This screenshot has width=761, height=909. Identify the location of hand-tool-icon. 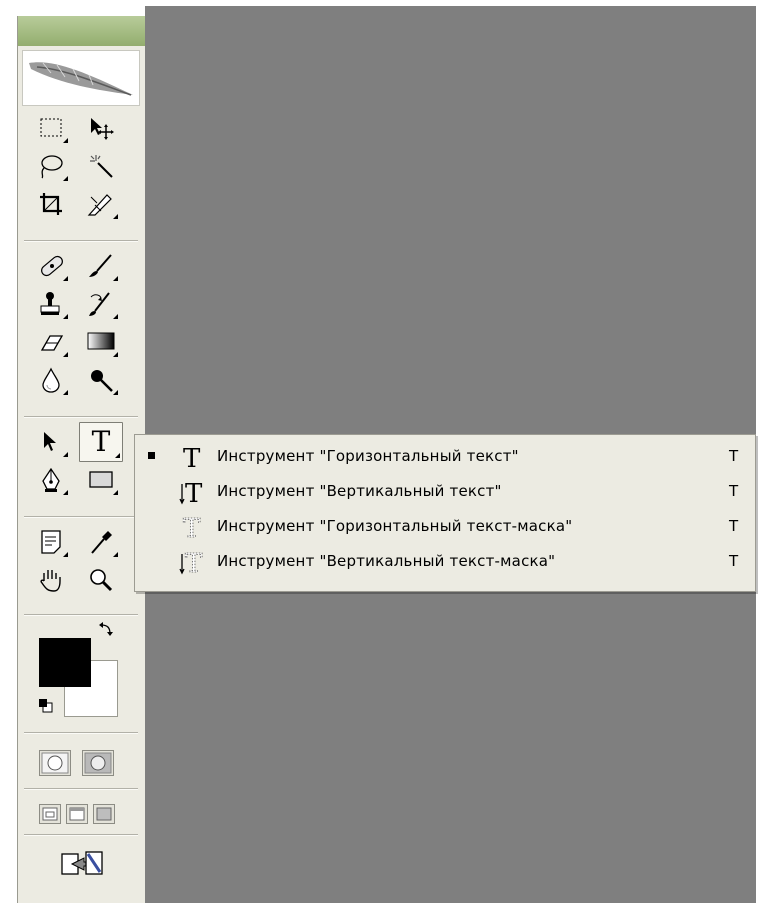
(50, 581).